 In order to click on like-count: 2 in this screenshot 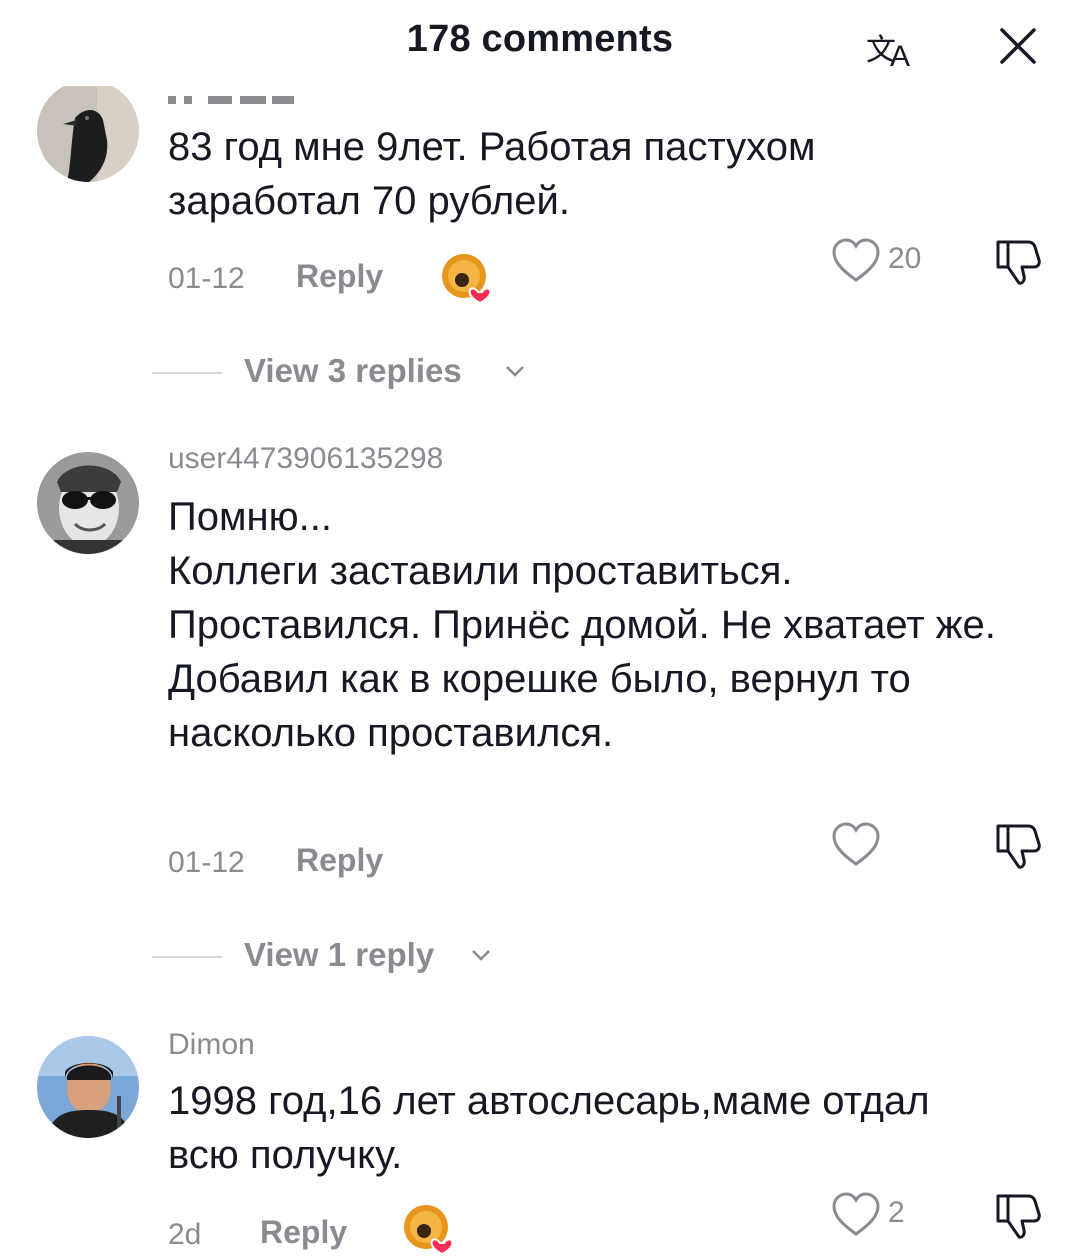, I will do `click(896, 1212)`.